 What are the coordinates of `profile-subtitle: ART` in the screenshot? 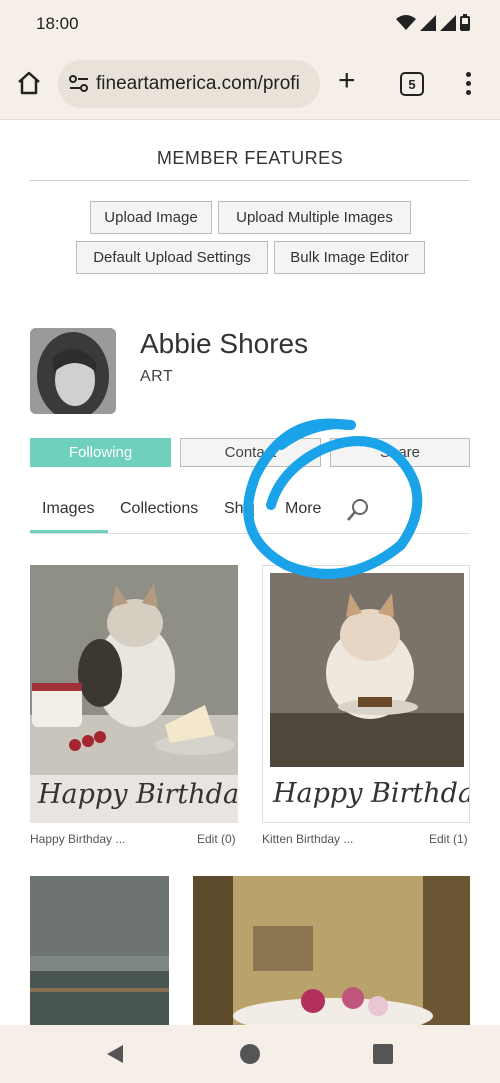 It's located at (157, 376).